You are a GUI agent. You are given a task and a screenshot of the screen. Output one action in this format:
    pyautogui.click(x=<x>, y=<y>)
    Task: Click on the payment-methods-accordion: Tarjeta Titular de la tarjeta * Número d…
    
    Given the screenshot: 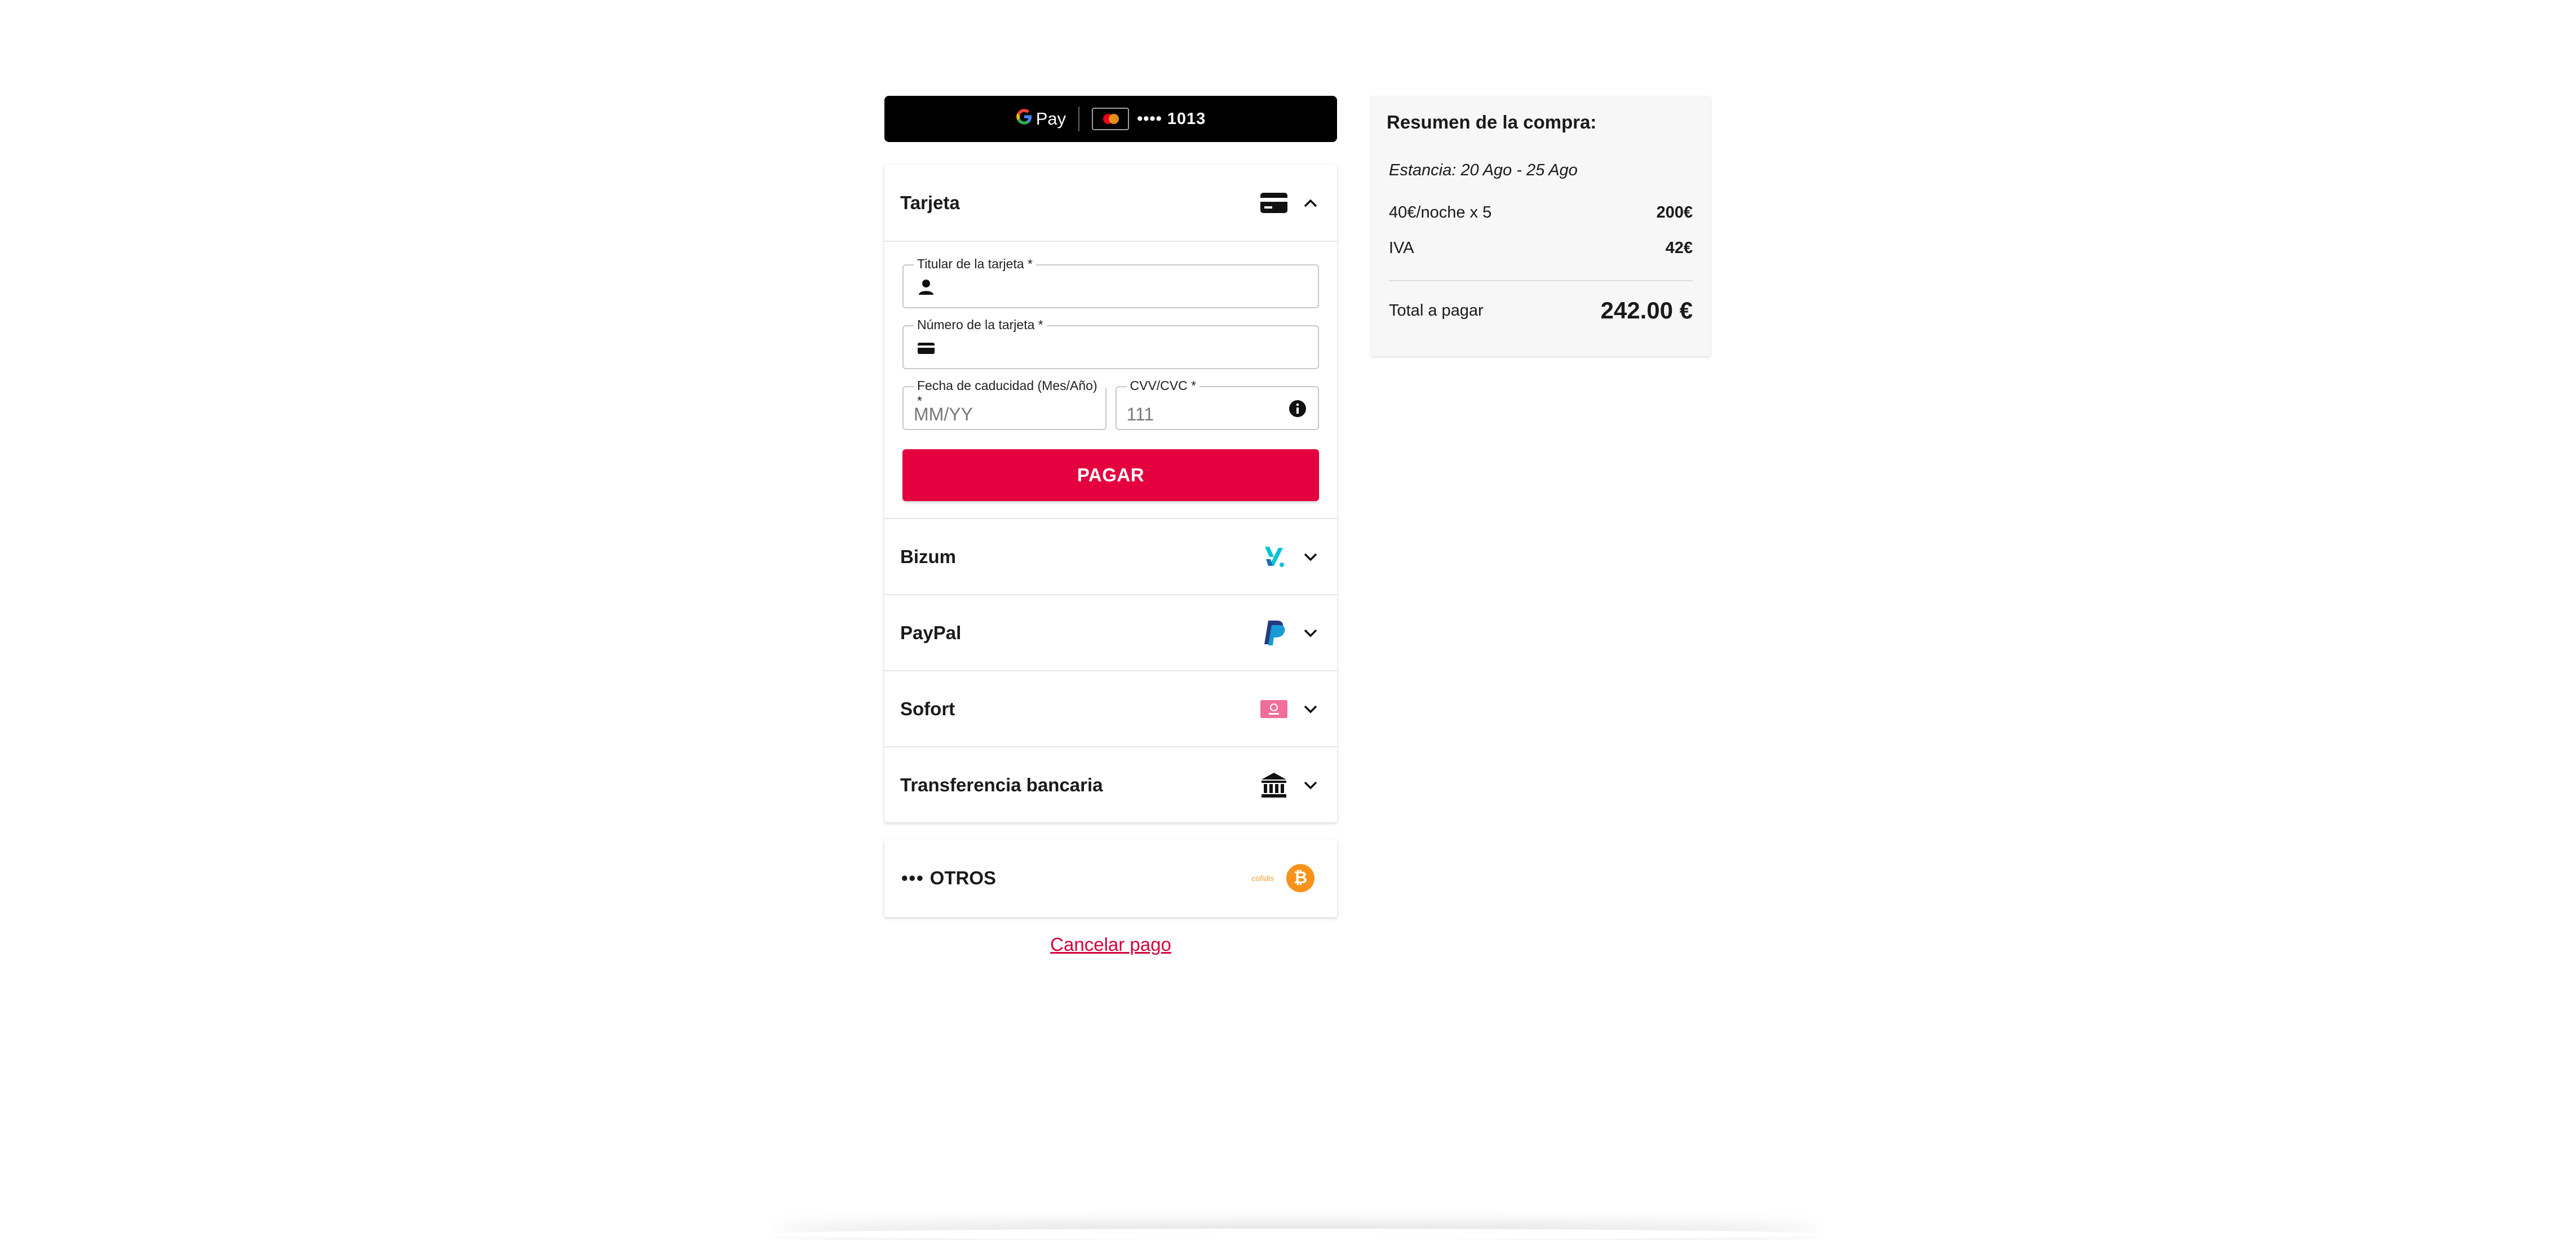 What is the action you would take?
    pyautogui.click(x=1110, y=493)
    